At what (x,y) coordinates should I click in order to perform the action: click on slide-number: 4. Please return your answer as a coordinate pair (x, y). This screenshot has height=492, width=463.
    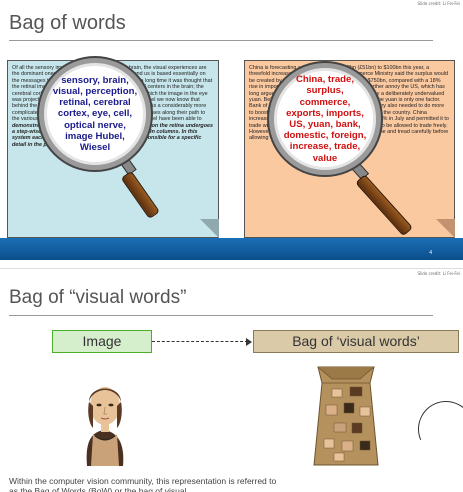
    Looking at the image, I should click on (430, 253).